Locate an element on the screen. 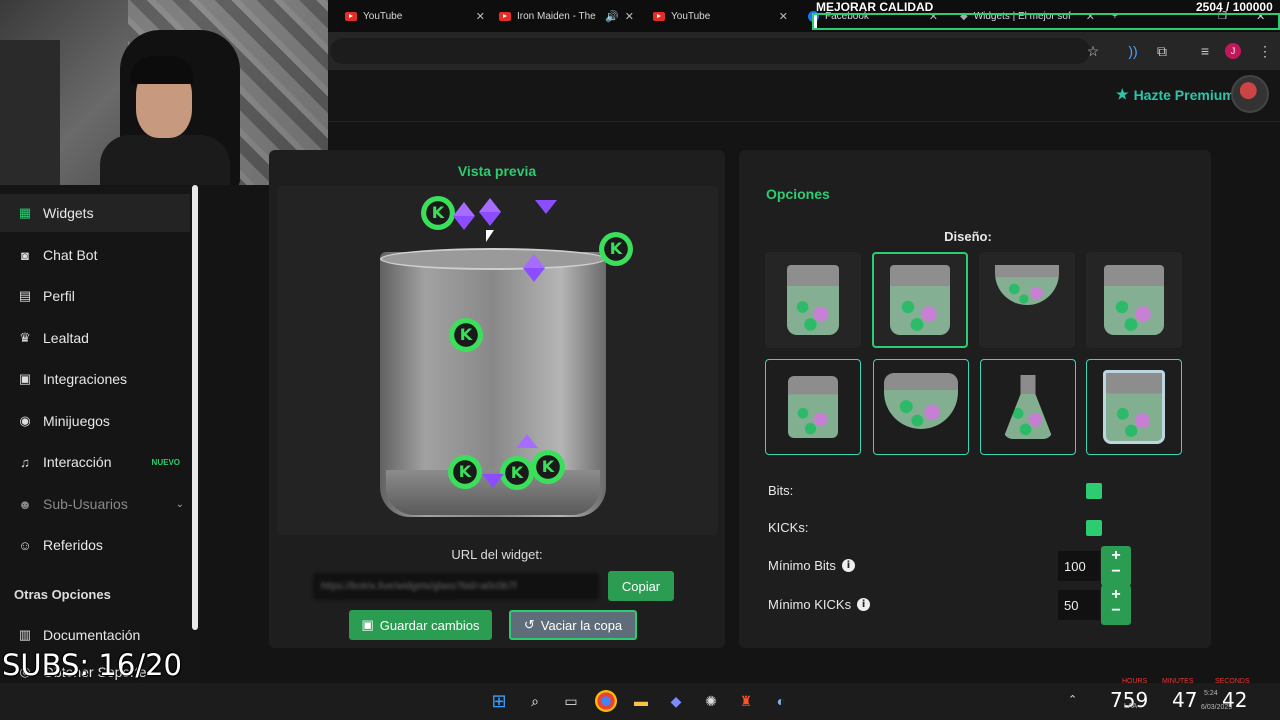 Image resolution: width=1280 pixels, height=720 pixels. tab-label: Iron Maiden - The is located at coordinates (556, 16).